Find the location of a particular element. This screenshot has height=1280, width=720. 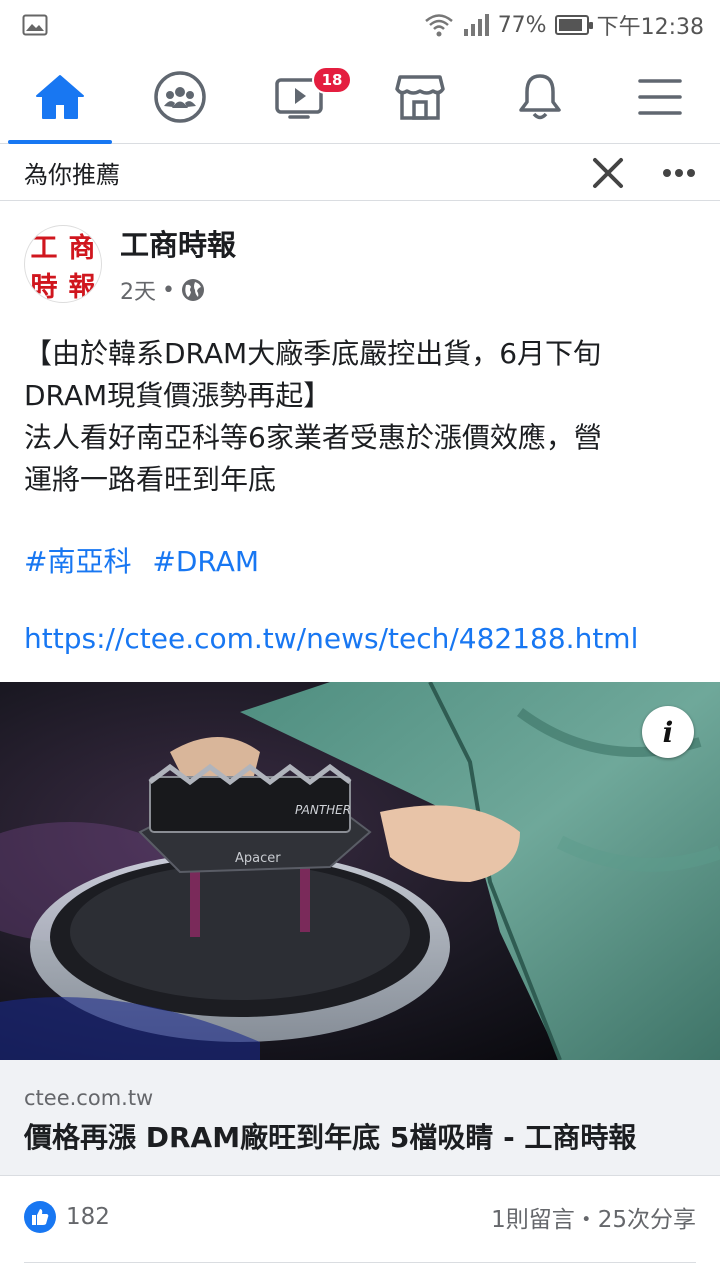

module-brand-label: PANTHER is located at coordinates (323, 810).